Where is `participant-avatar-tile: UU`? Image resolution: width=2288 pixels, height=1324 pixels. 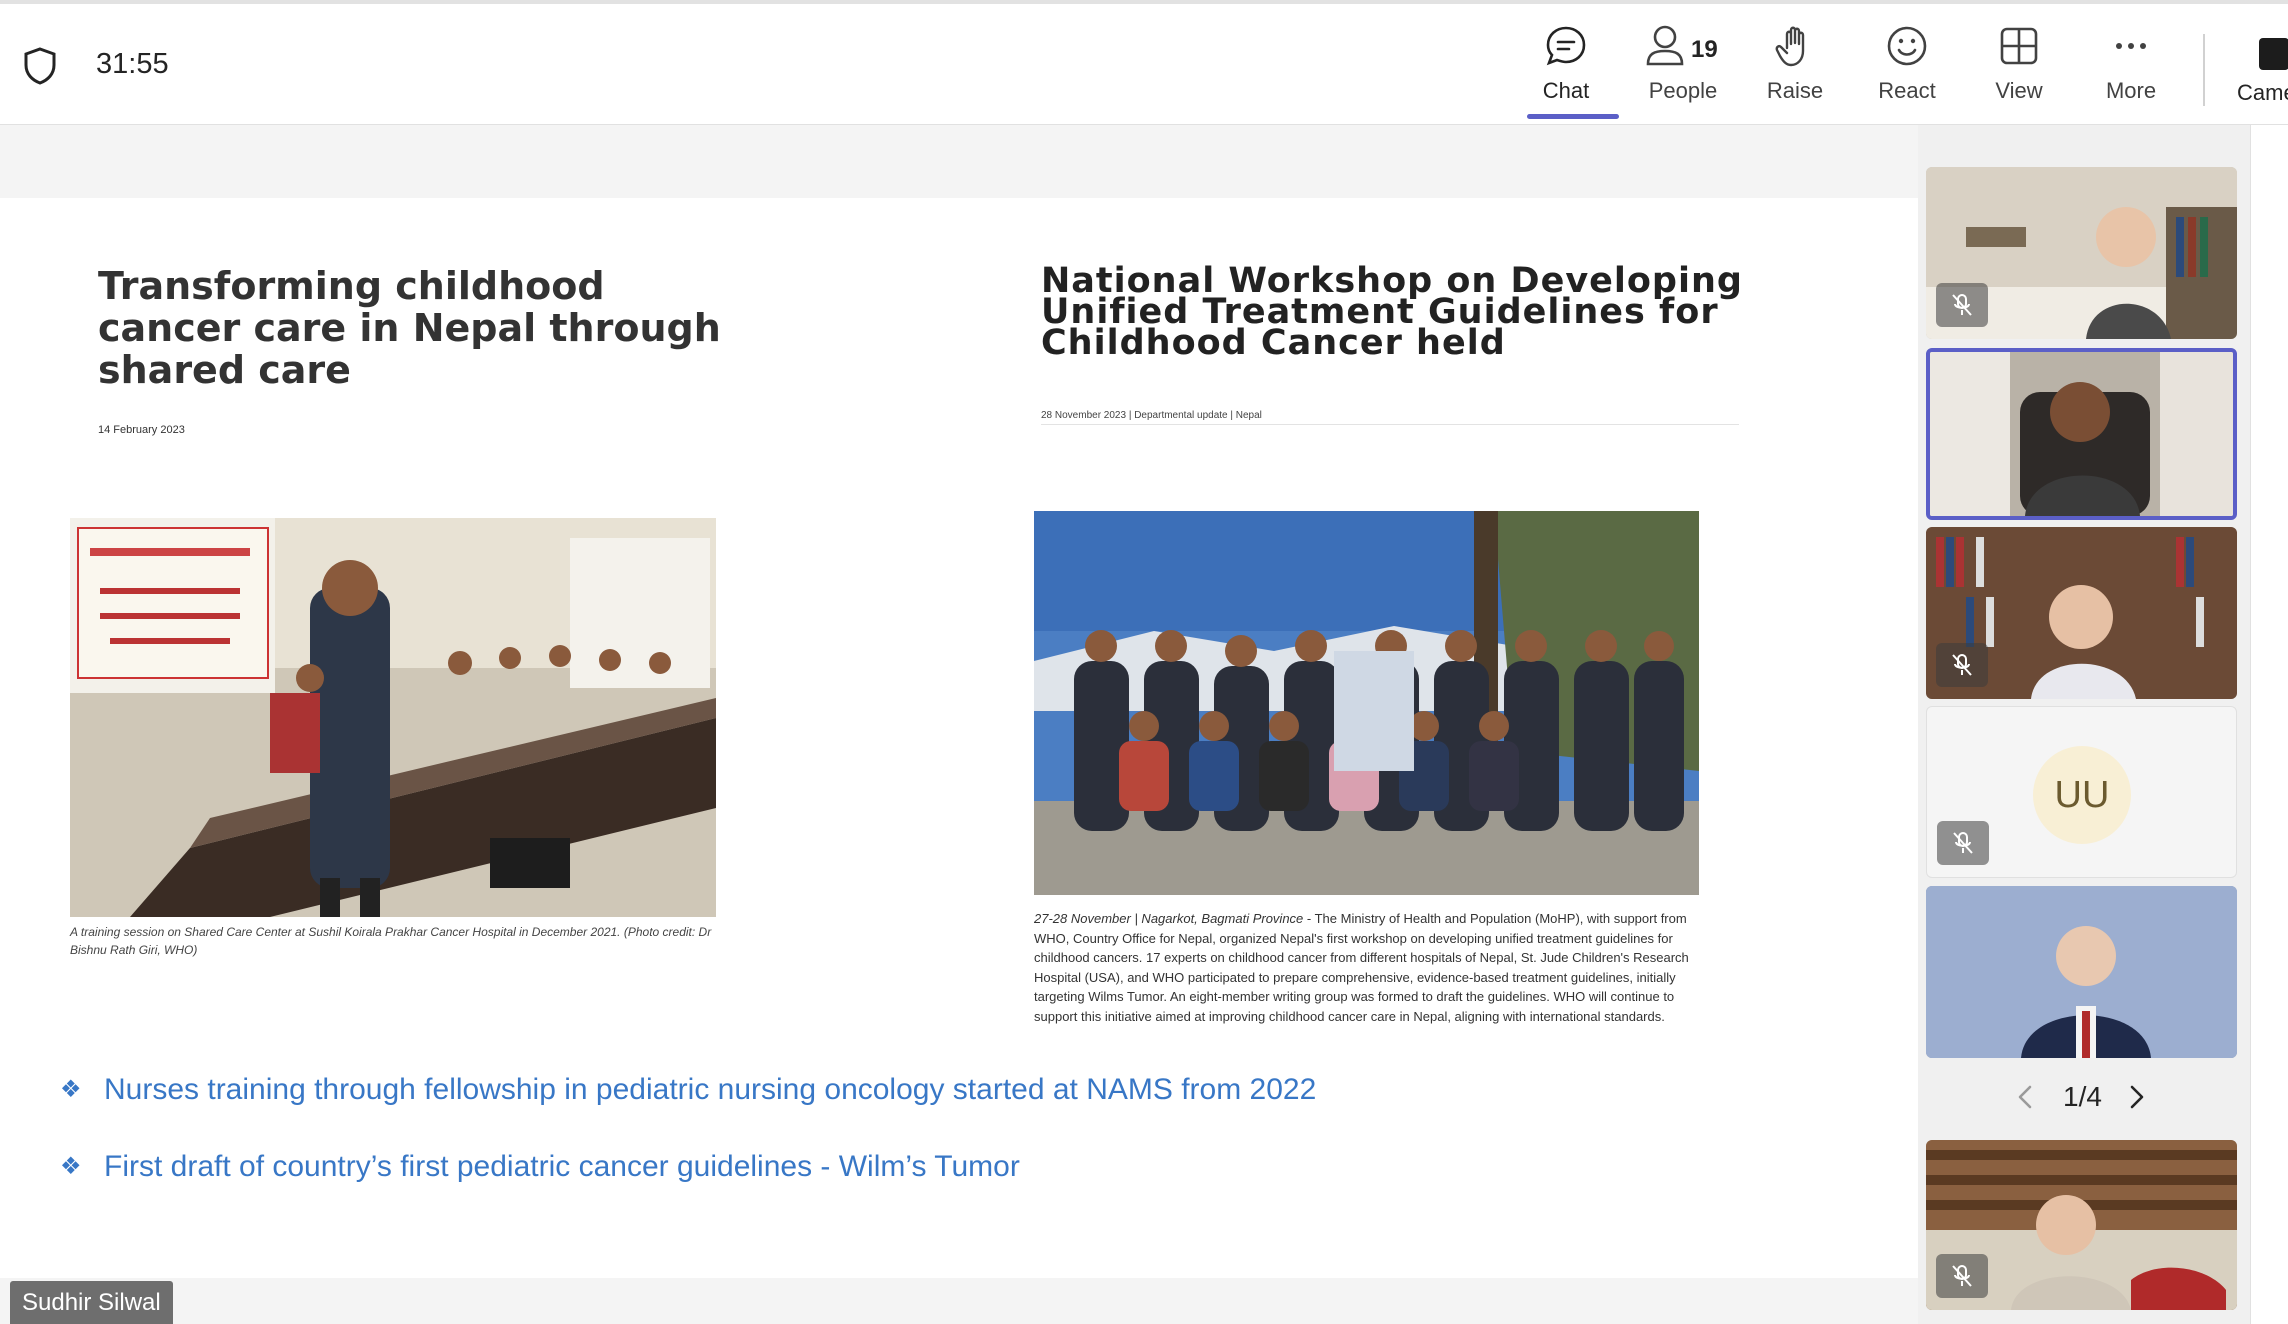
participant-avatar-tile: UU is located at coordinates (2081, 792).